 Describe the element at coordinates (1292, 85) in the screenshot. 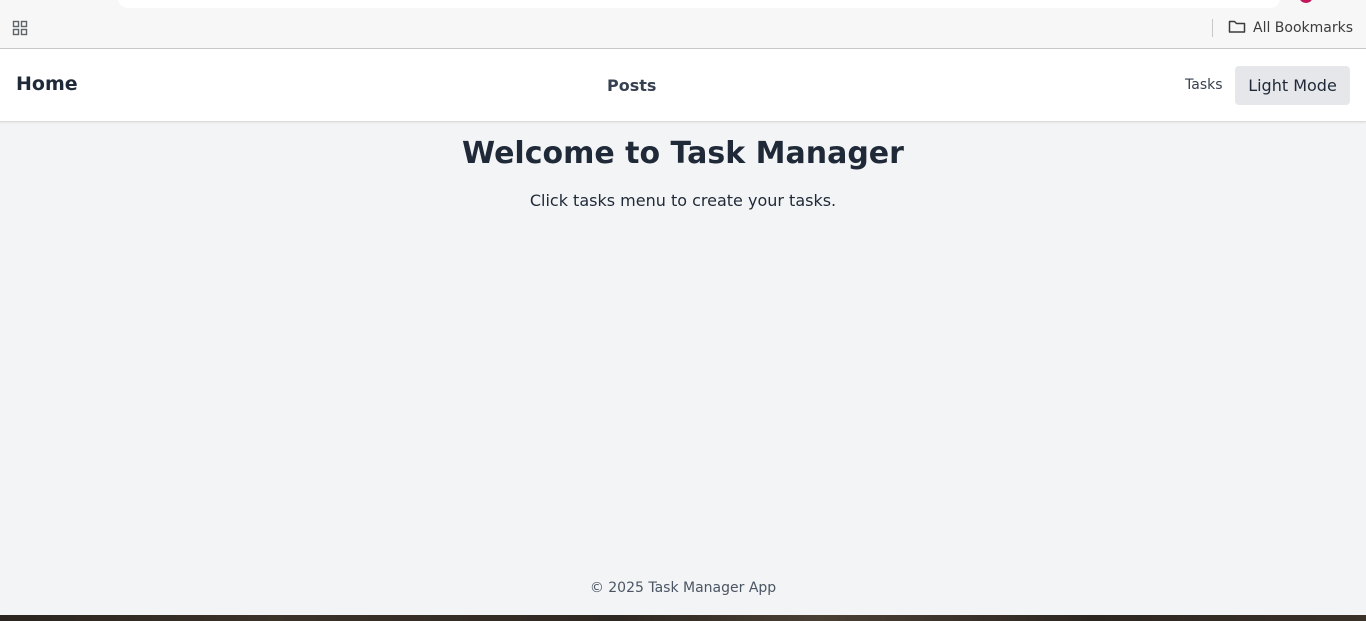

I see `light-mode-button: Light Mode` at that location.